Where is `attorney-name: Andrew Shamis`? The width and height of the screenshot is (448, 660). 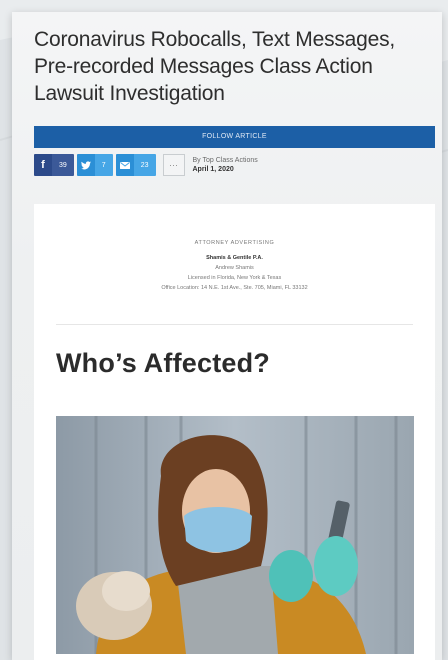
attorney-name: Andrew Shamis is located at coordinates (234, 268).